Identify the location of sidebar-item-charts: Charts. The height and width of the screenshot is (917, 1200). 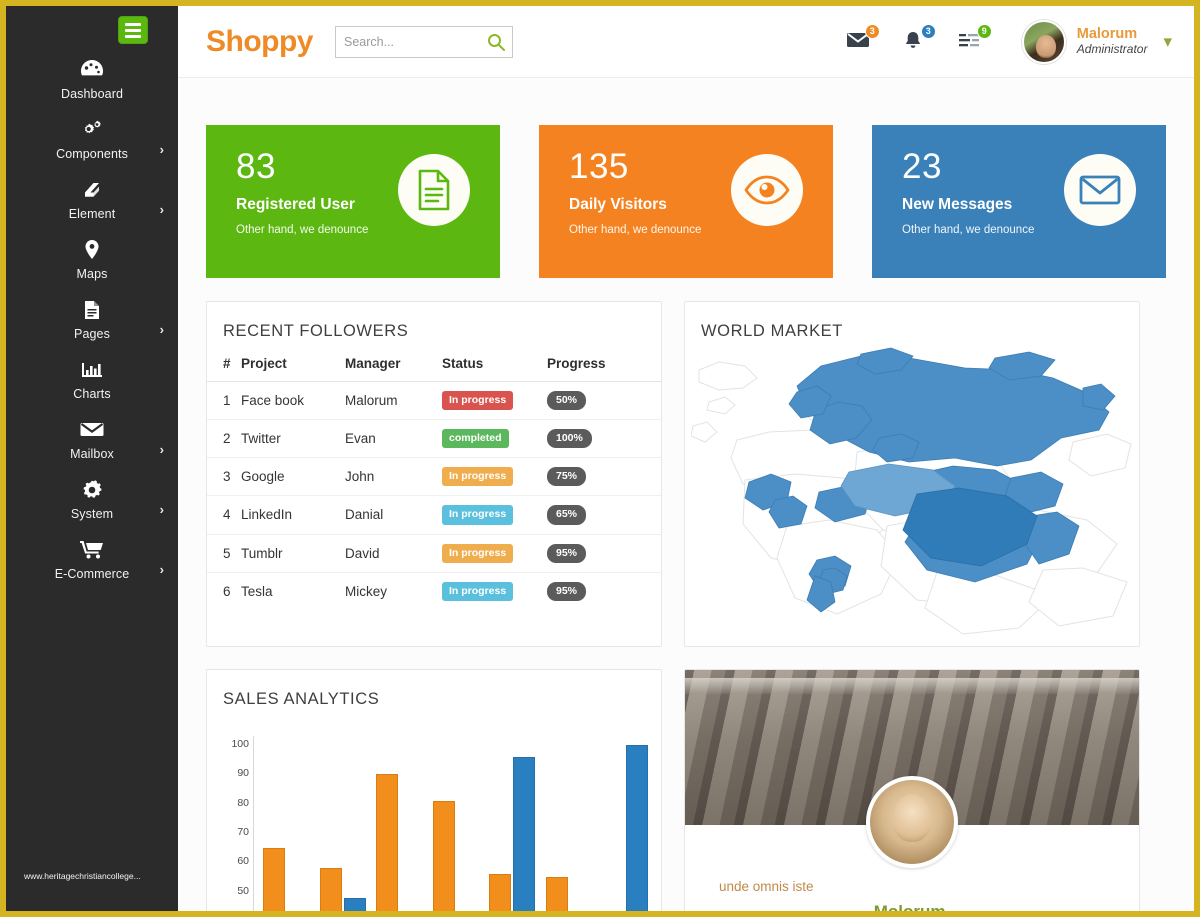
(92, 380).